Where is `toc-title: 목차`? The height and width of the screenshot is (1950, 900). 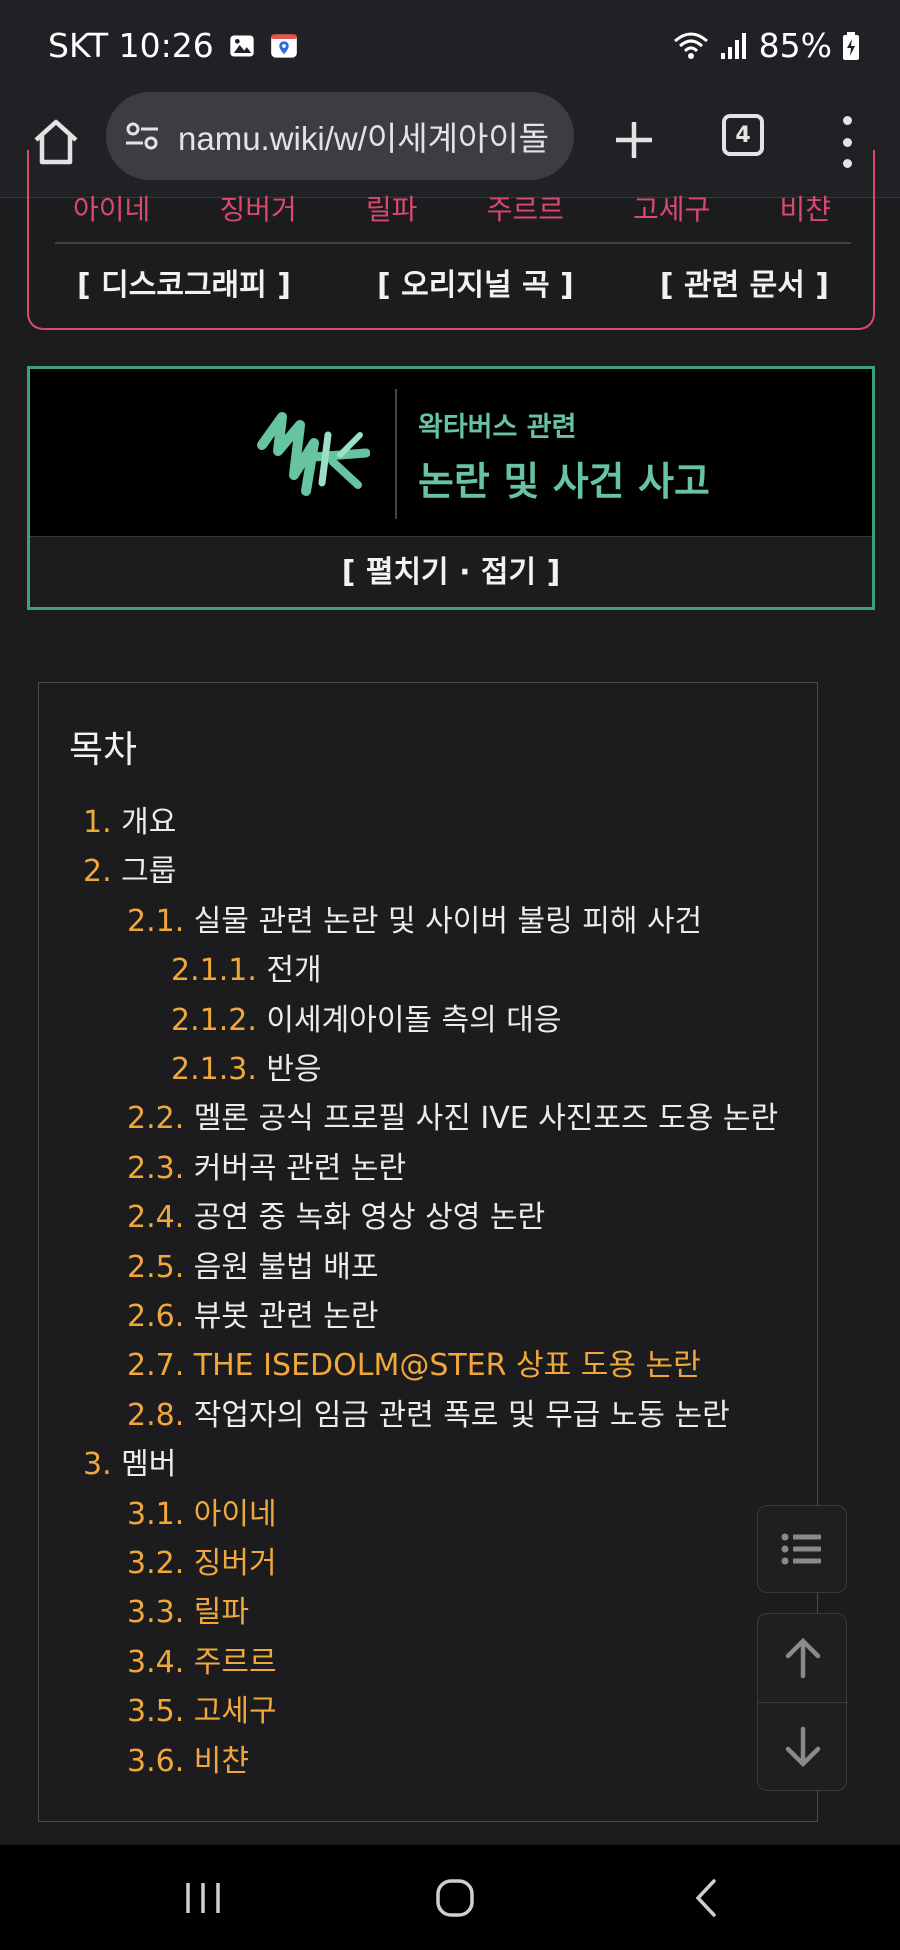 toc-title: 목차 is located at coordinates (103, 749).